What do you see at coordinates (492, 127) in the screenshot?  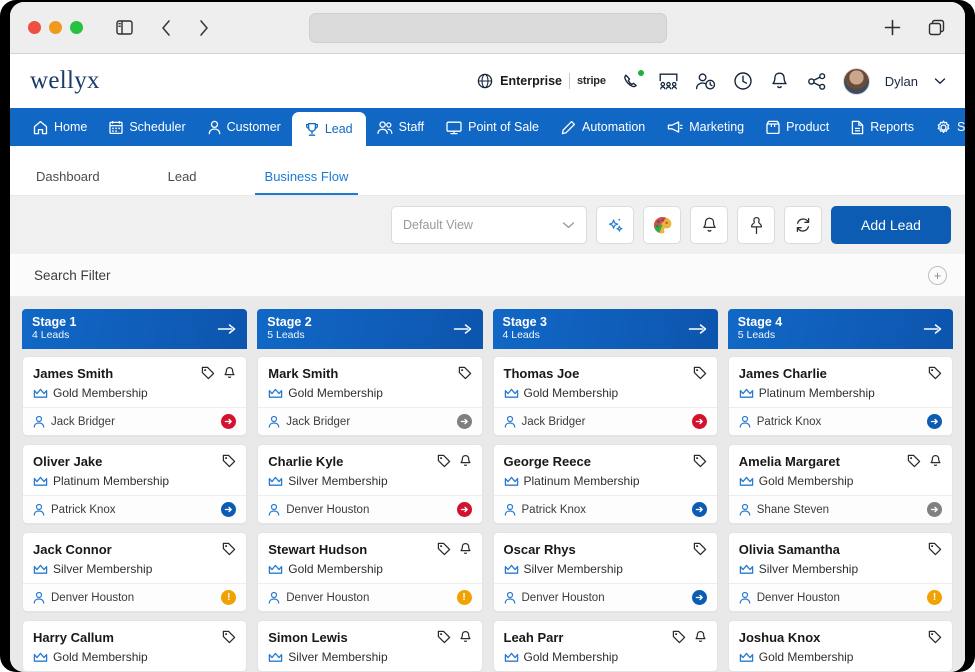 I see `nav-item-point-of-sale: Point of Sale` at bounding box center [492, 127].